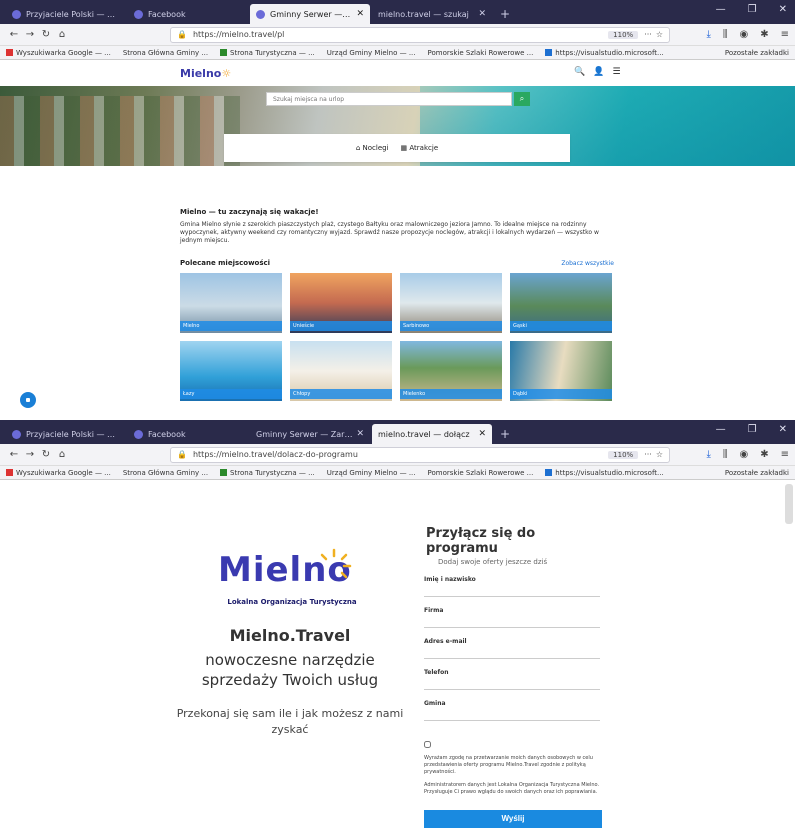  What do you see at coordinates (432, 434) in the screenshot?
I see `browser-tab-active: mielno.travel — dołącz ✕` at bounding box center [432, 434].